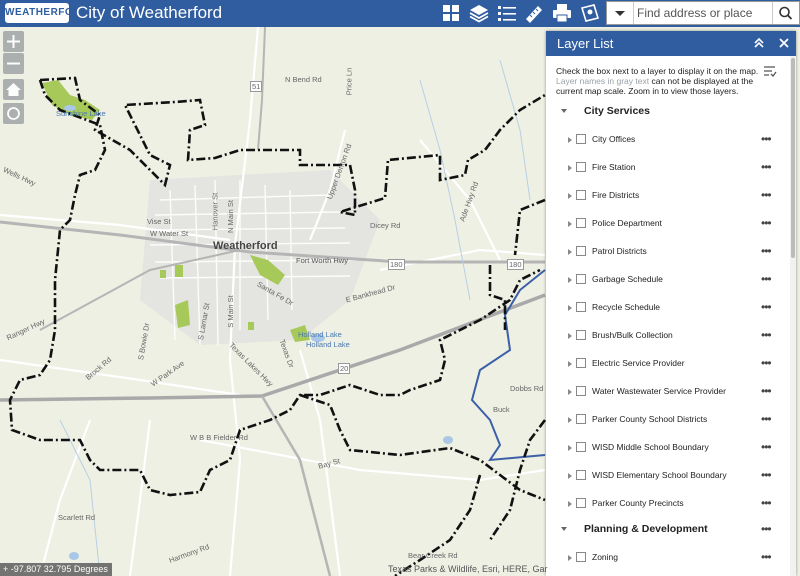 The height and width of the screenshot is (576, 800). I want to click on highway-shield-20: 20, so click(344, 368).